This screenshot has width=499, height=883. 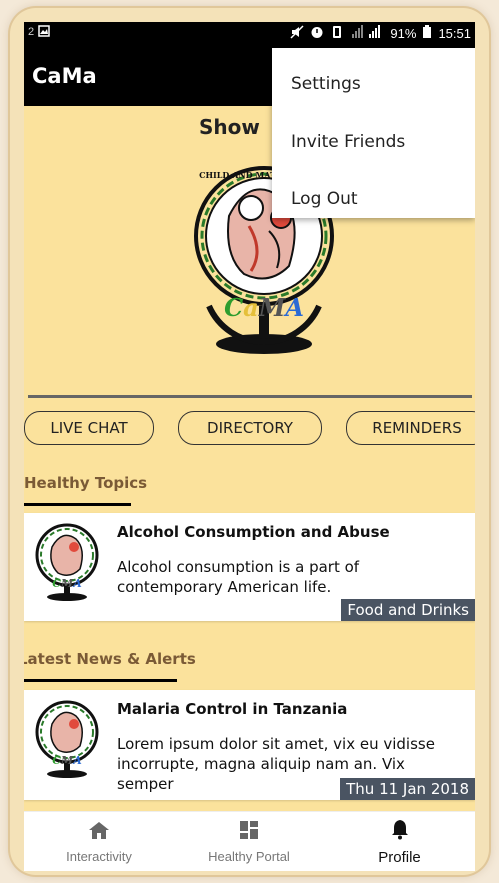 I want to click on mute-icon, so click(x=297, y=33).